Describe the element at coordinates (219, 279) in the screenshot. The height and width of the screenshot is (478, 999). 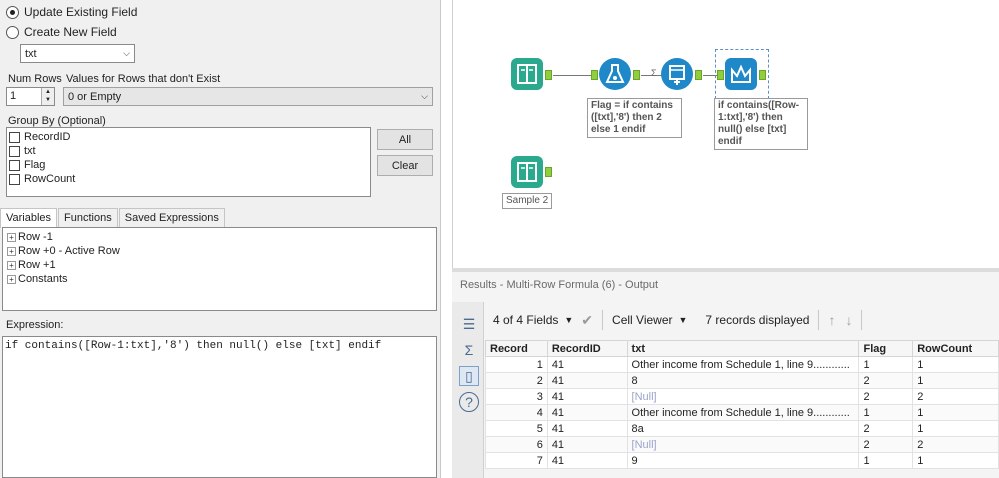
I see `tree-item-constants: + Constants` at that location.